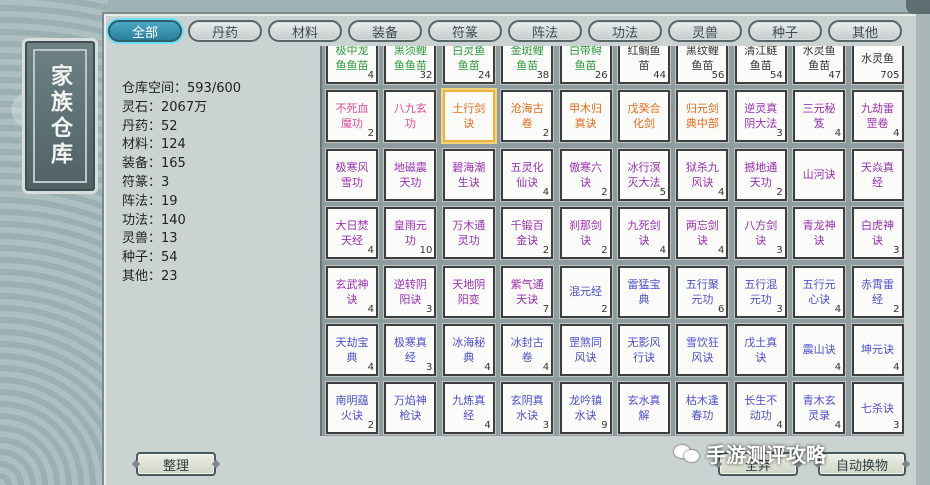 This screenshot has width=930, height=485. What do you see at coordinates (819, 349) in the screenshot?
I see `item-slot: 震山诀 4` at bounding box center [819, 349].